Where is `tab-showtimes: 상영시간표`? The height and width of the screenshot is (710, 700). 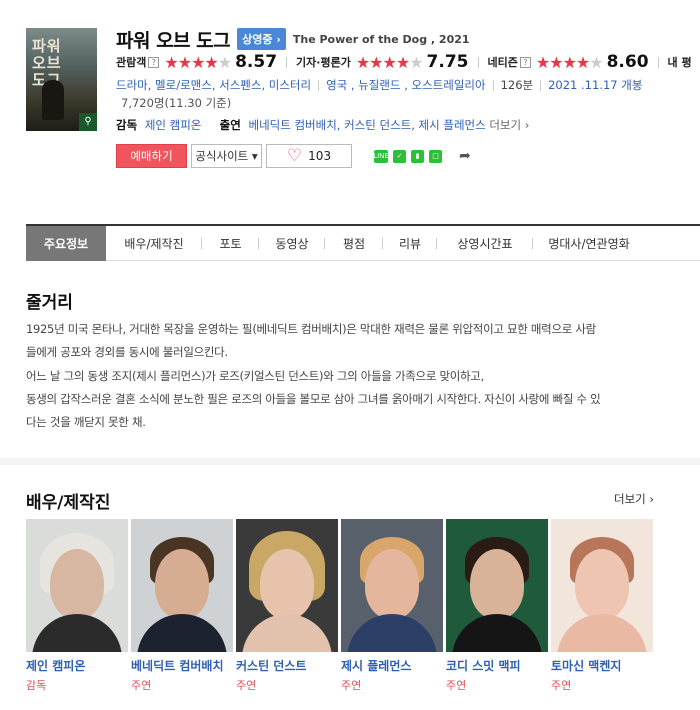 tab-showtimes: 상영시간표 is located at coordinates (485, 243).